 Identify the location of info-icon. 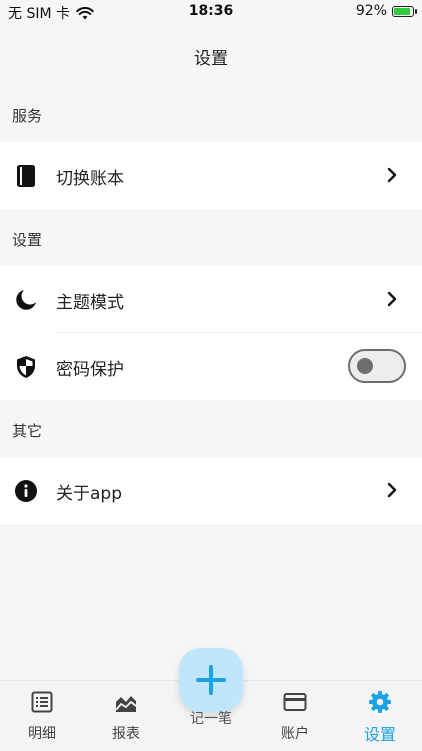
(26, 491).